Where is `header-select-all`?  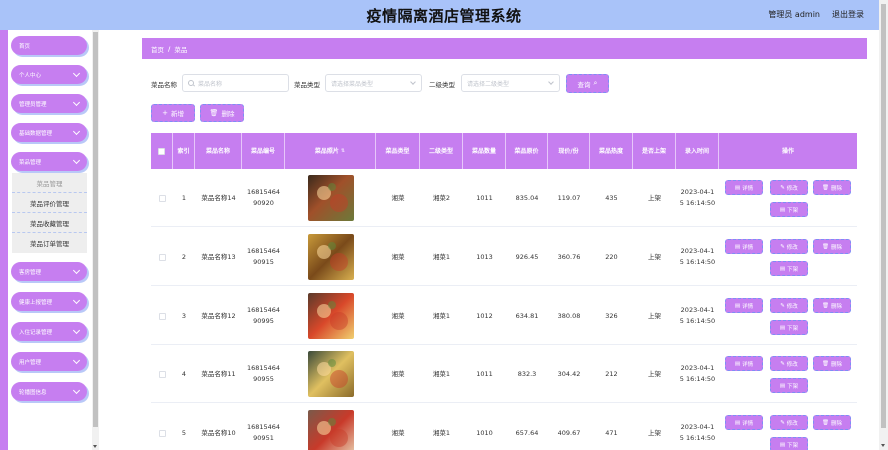
header-select-all is located at coordinates (162, 151).